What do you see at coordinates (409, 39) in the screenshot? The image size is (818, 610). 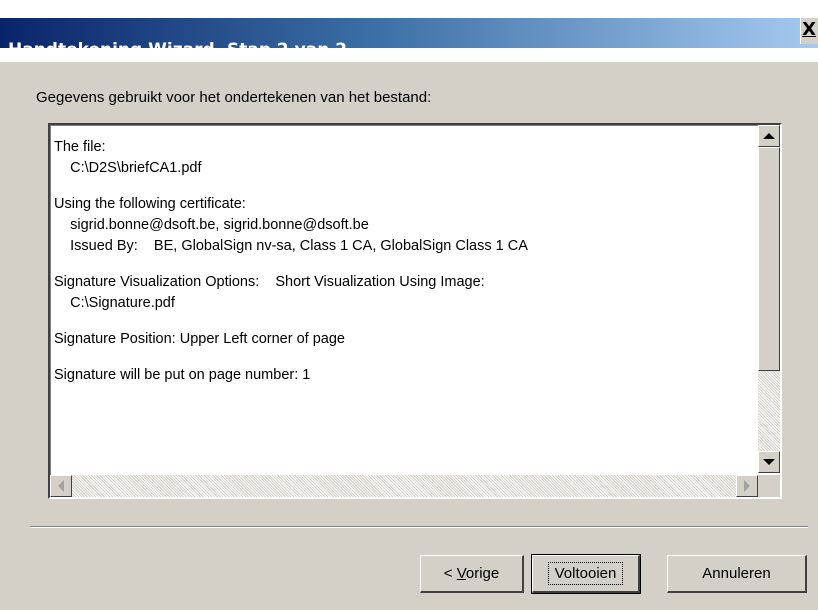 I see `title-bar: Handtekening Wizard, Stap 2 van 2` at bounding box center [409, 39].